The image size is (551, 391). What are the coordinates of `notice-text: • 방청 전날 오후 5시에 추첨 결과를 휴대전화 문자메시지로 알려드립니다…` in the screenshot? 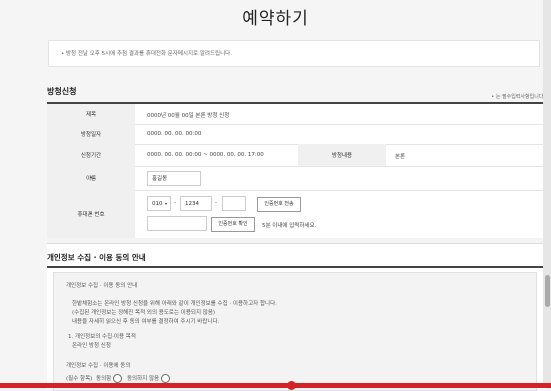 It's located at (146, 54).